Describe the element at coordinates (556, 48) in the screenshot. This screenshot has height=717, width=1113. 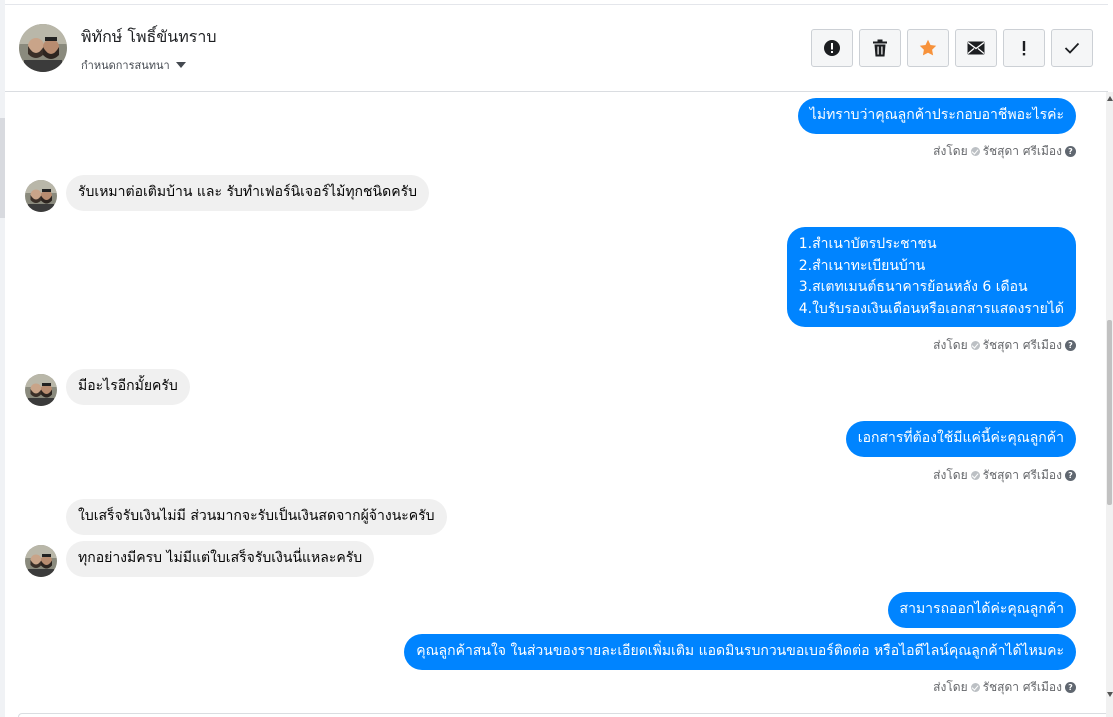
I see `conversation-header: พิทักษ์ โพธิ์ขันทราบ กำหนดการสนทนา` at that location.